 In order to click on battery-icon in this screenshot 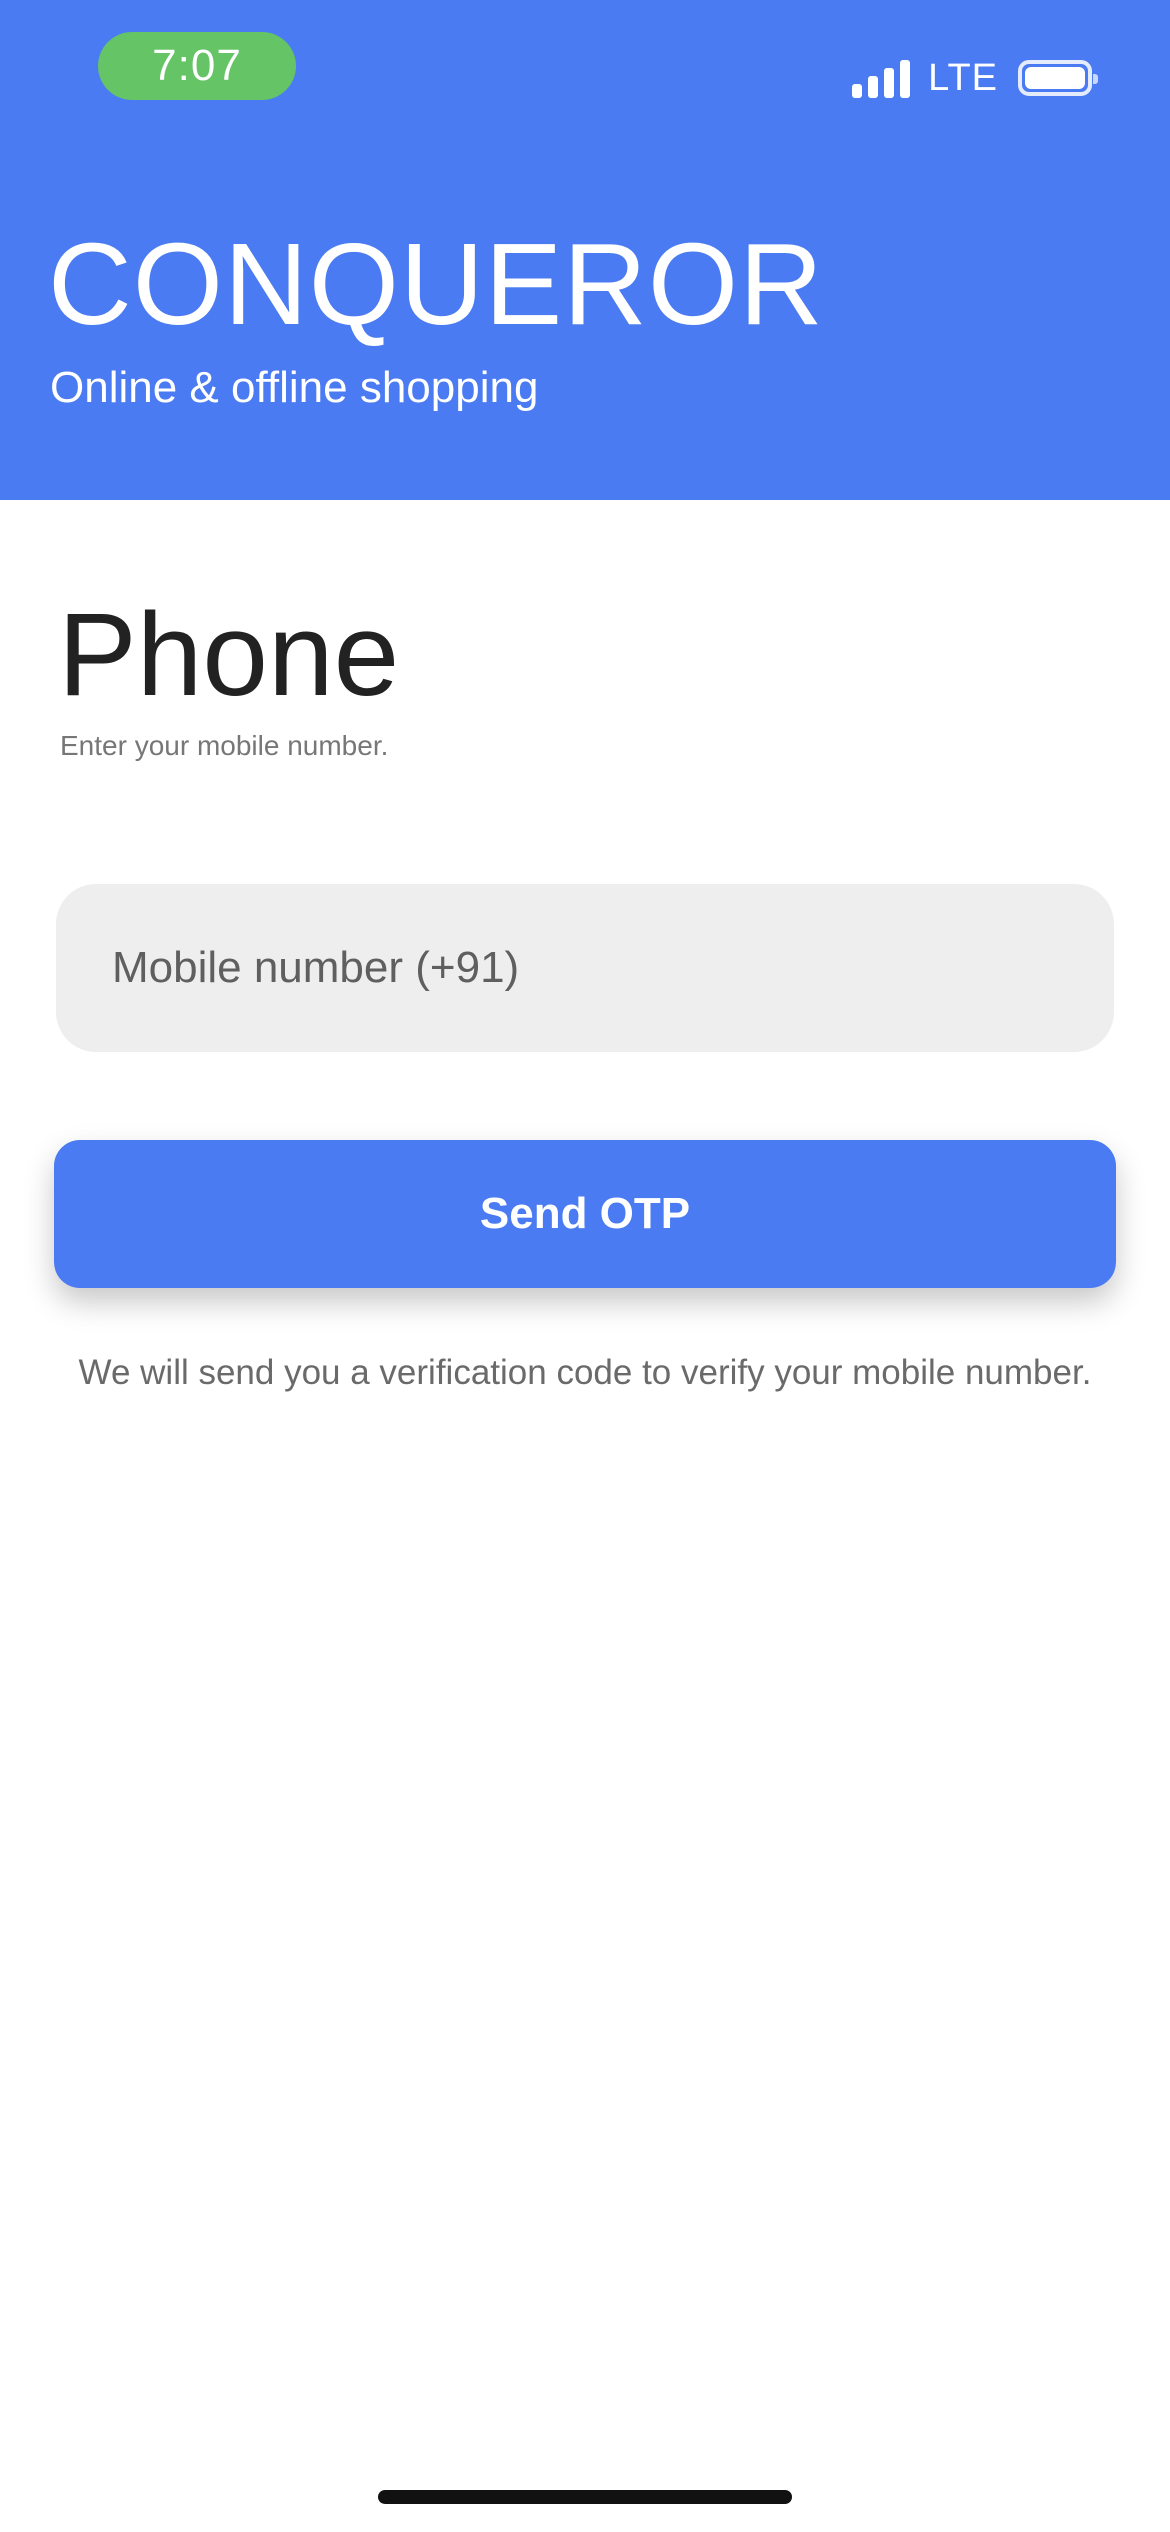, I will do `click(1058, 78)`.